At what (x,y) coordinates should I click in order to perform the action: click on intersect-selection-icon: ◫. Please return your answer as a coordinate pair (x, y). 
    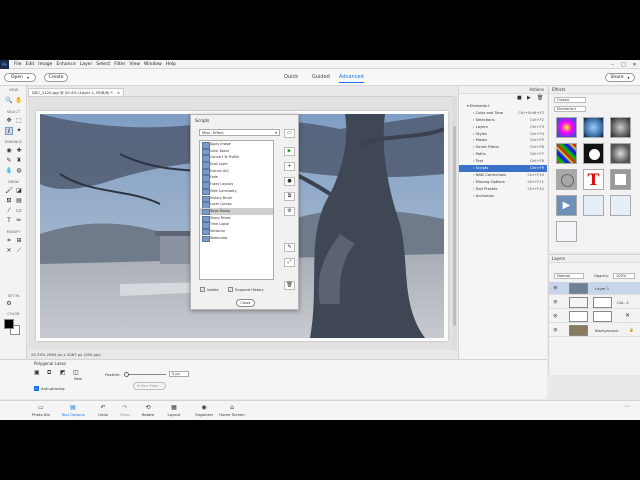
    Looking at the image, I should click on (76, 372).